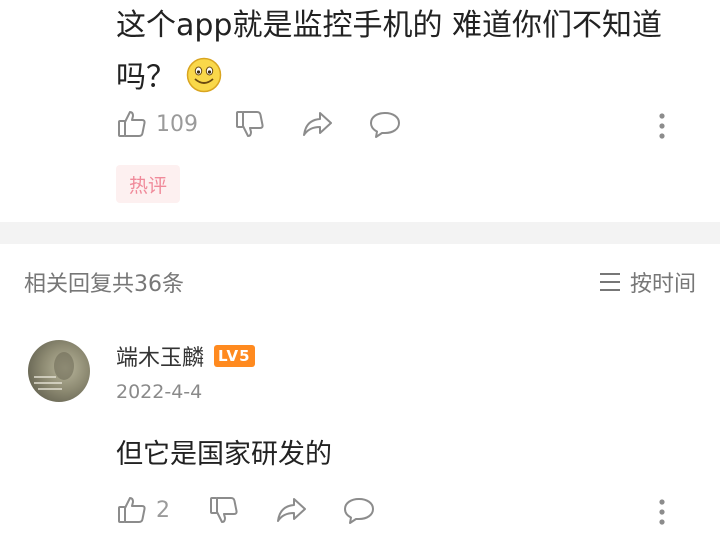 Image resolution: width=720 pixels, height=538 pixels. Describe the element at coordinates (224, 454) in the screenshot. I see `reply-text: 但它是国家研发的` at that location.